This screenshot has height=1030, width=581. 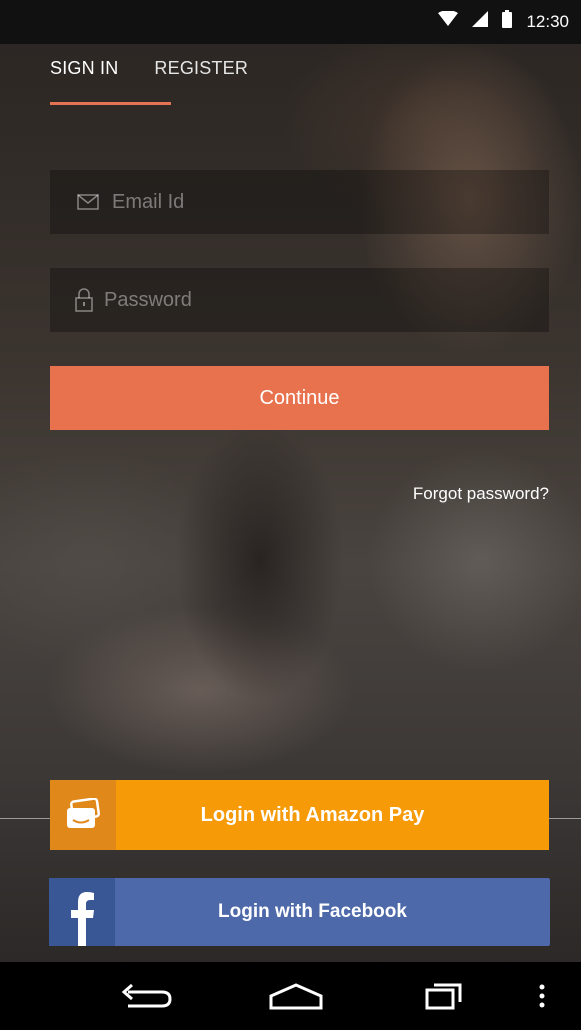 What do you see at coordinates (547, 21) in the screenshot?
I see `status-time: 12:30` at bounding box center [547, 21].